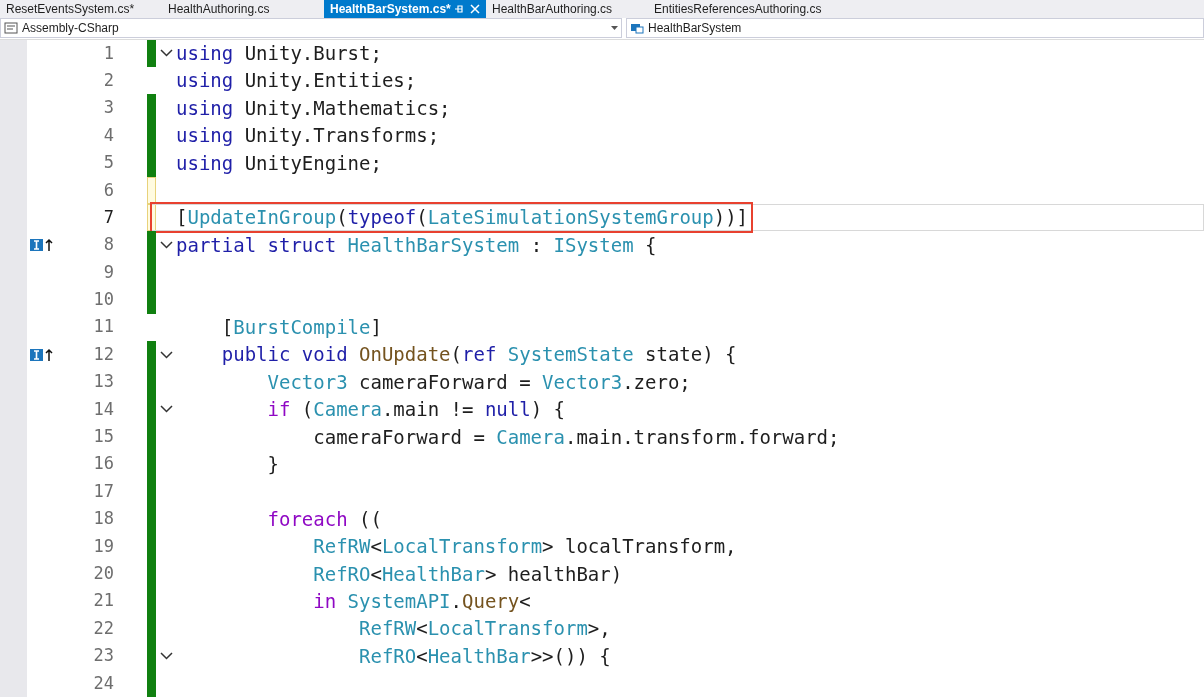  Describe the element at coordinates (462, 218) in the screenshot. I see `code-line: [UpdateInGroup(typeof(LateSimulationSystemGroup))]` at that location.